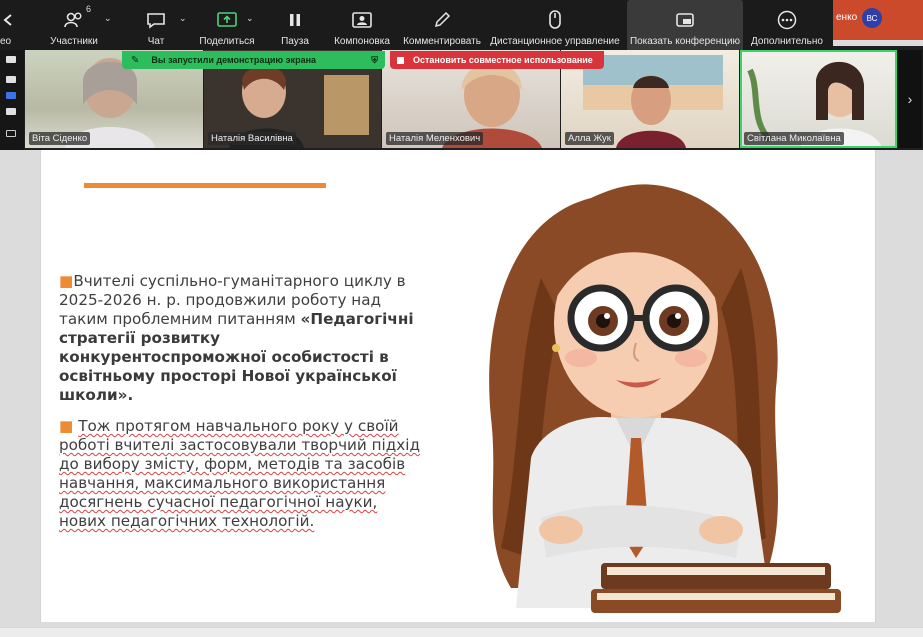 Image resolution: width=923 pixels, height=637 pixels. I want to click on pause-label: Пауза, so click(295, 41).